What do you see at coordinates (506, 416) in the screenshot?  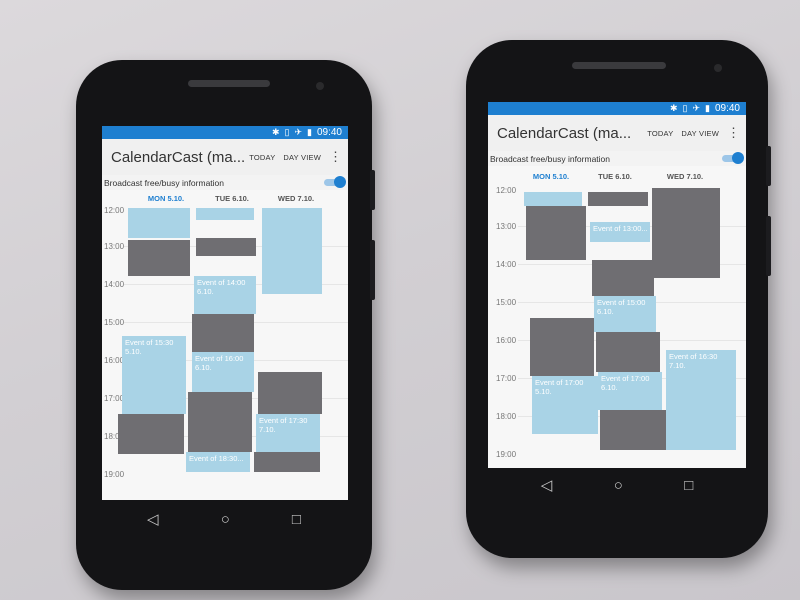 I see `hour-label: 18:00` at bounding box center [506, 416].